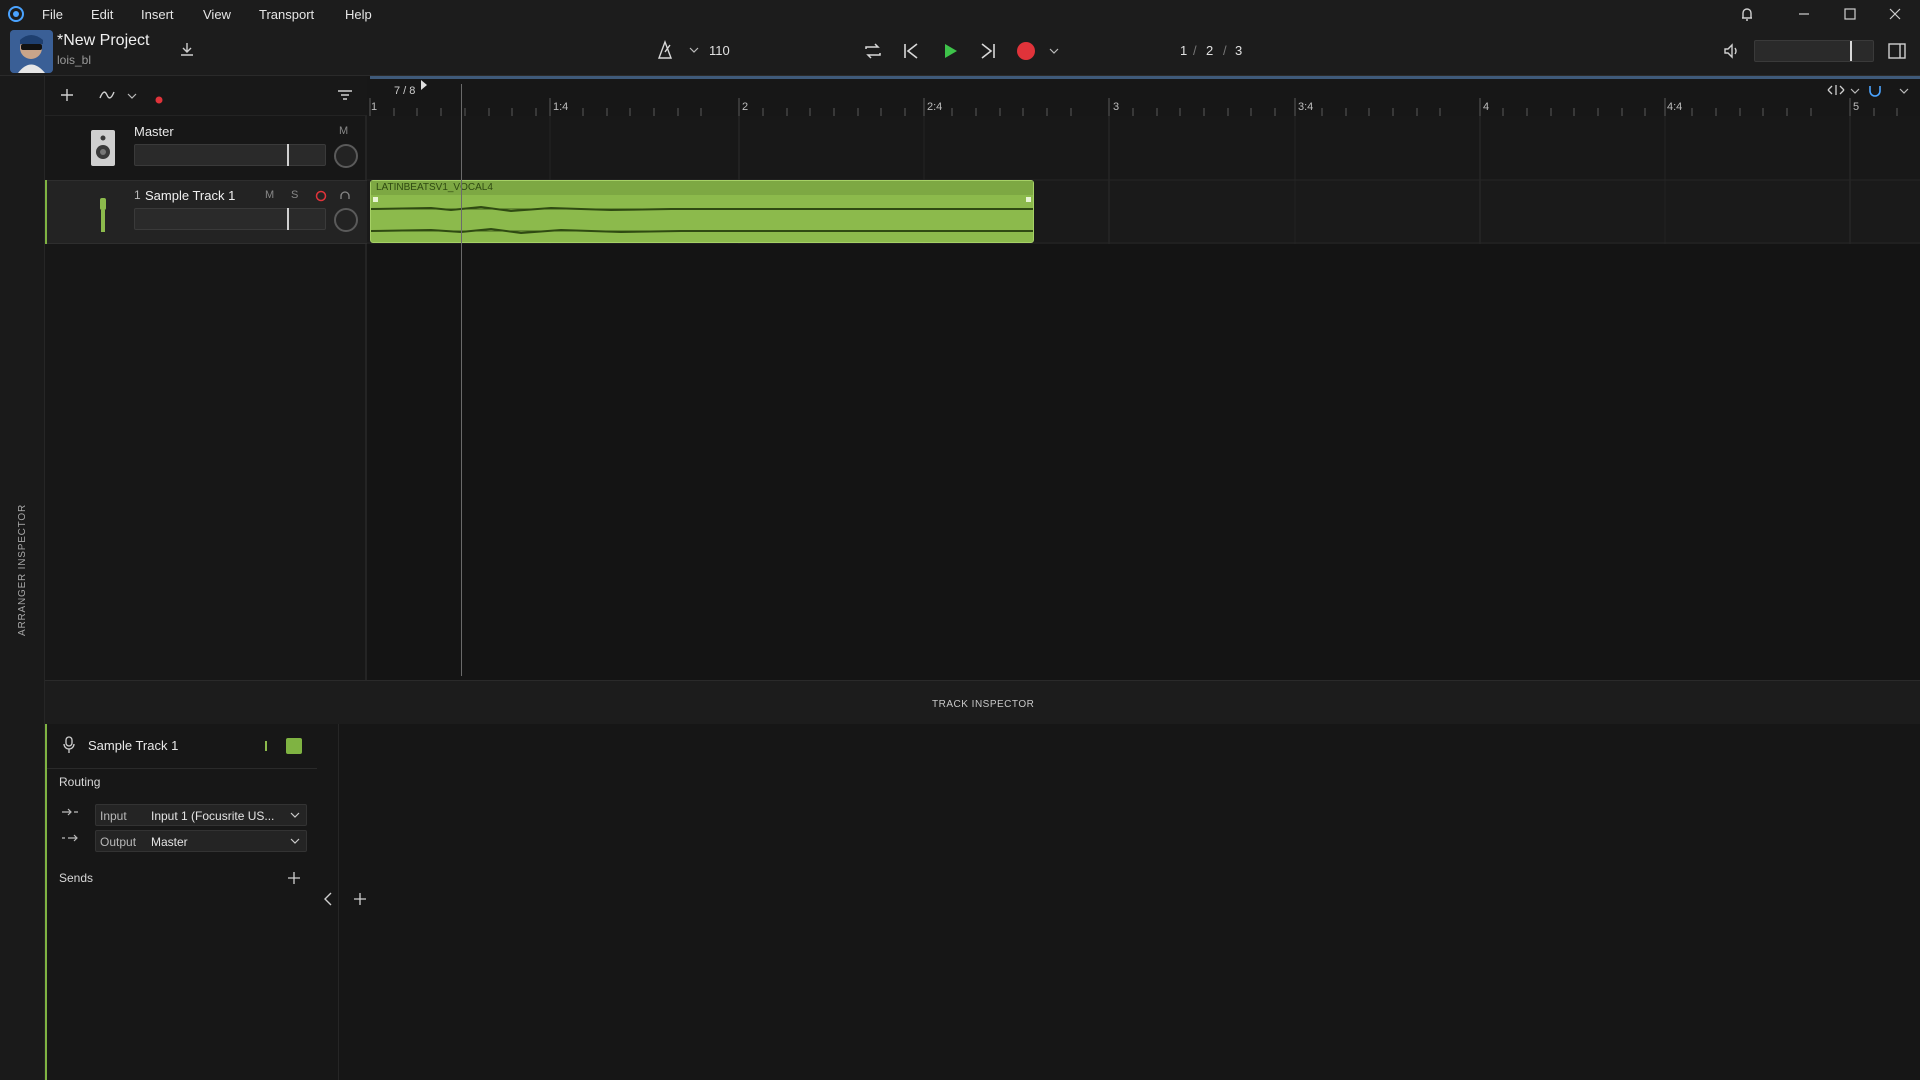 The image size is (1920, 1080). What do you see at coordinates (561, 107) in the screenshot?
I see `bar-marker-1-4: 1:4` at bounding box center [561, 107].